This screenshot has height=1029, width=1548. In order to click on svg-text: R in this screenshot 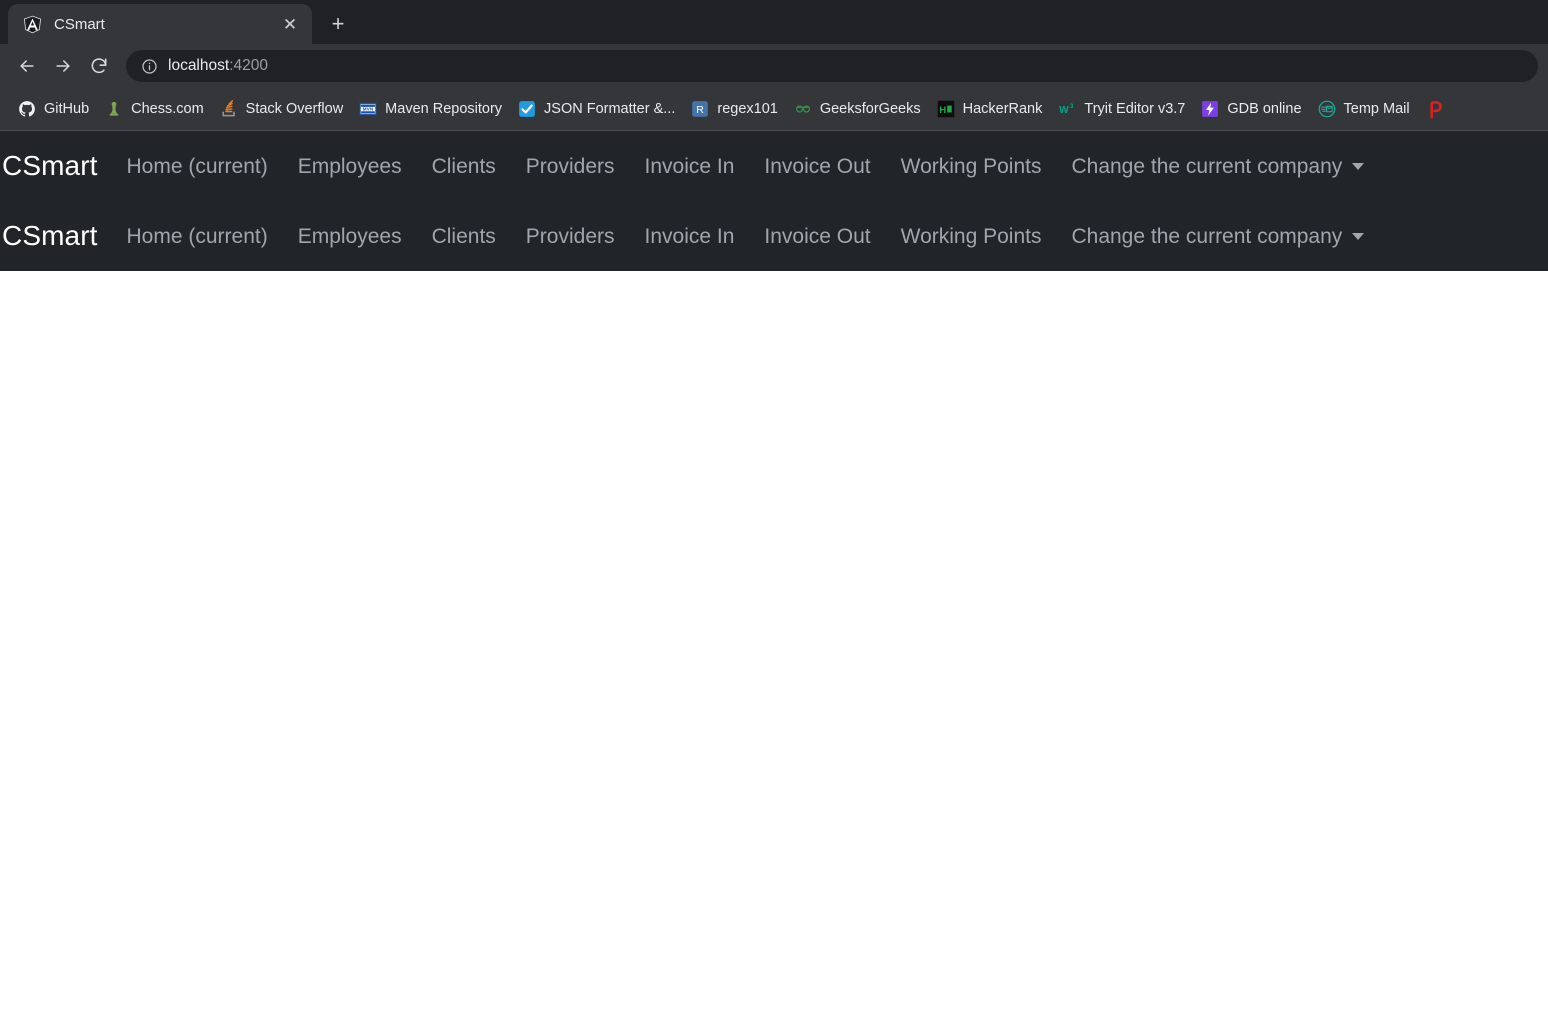, I will do `click(701, 110)`.